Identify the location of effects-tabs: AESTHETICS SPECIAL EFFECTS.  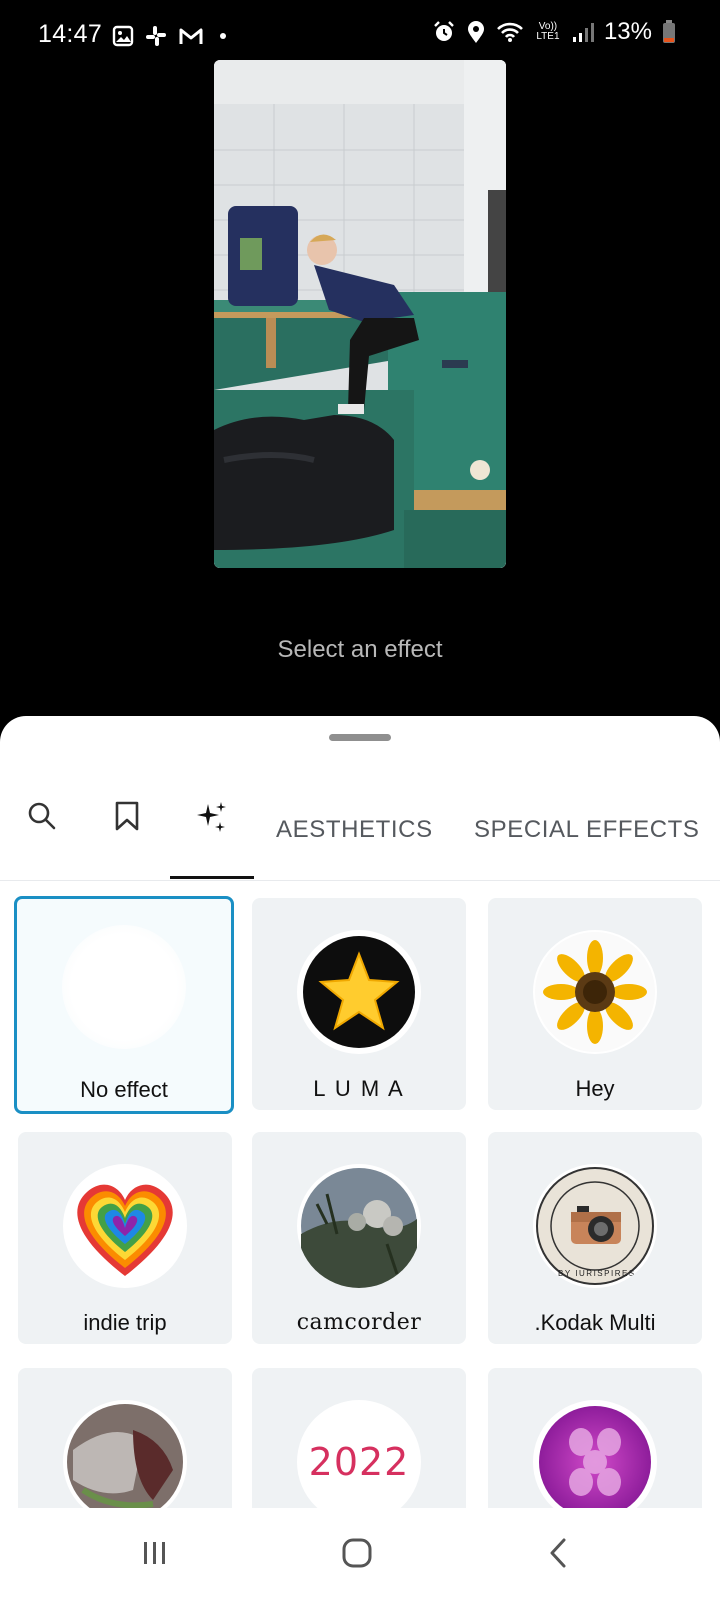
(360, 826).